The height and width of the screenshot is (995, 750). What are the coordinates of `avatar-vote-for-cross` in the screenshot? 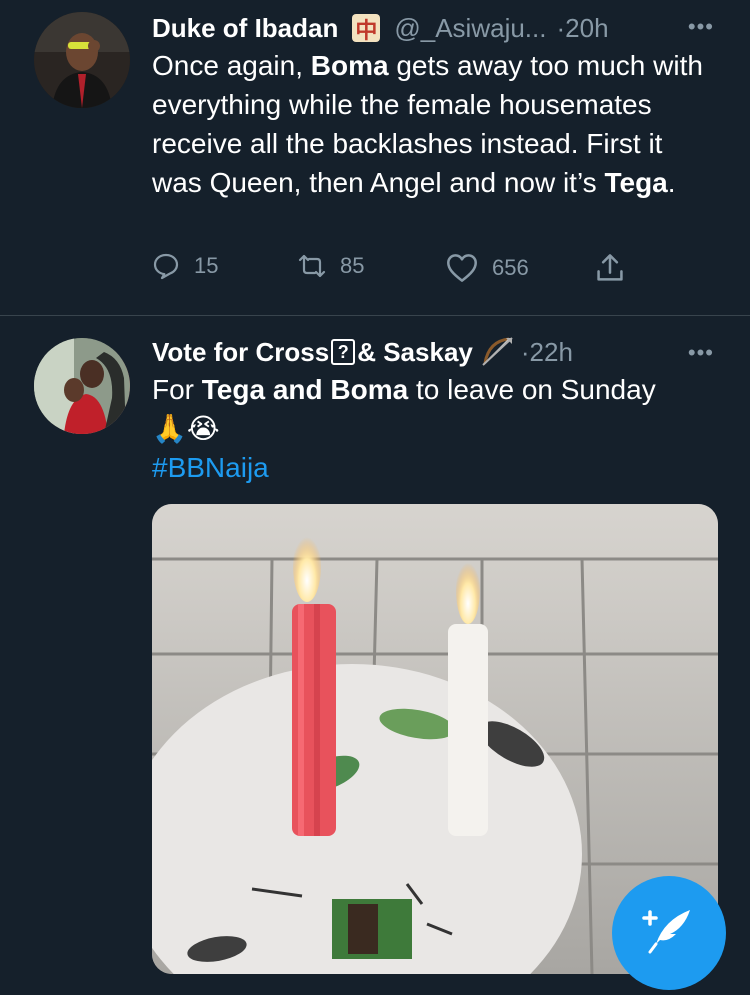 It's located at (82, 386).